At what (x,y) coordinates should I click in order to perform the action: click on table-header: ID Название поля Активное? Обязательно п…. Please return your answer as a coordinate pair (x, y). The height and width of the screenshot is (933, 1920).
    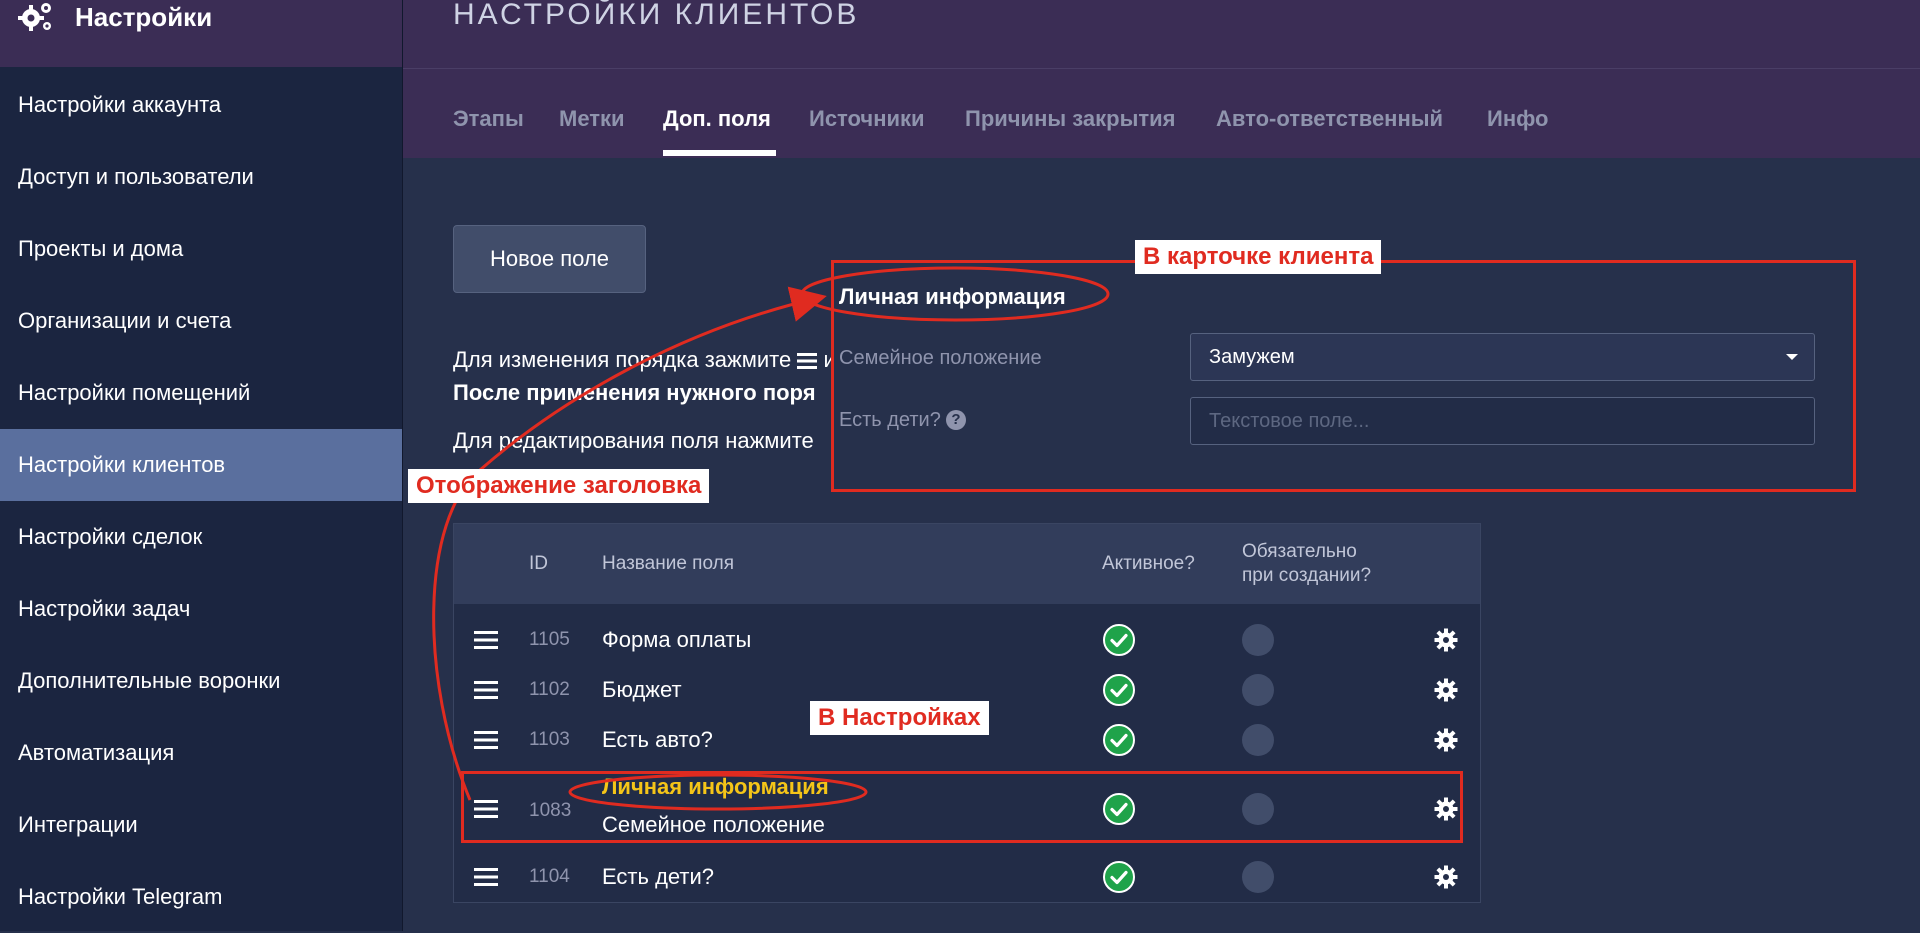
    Looking at the image, I should click on (967, 564).